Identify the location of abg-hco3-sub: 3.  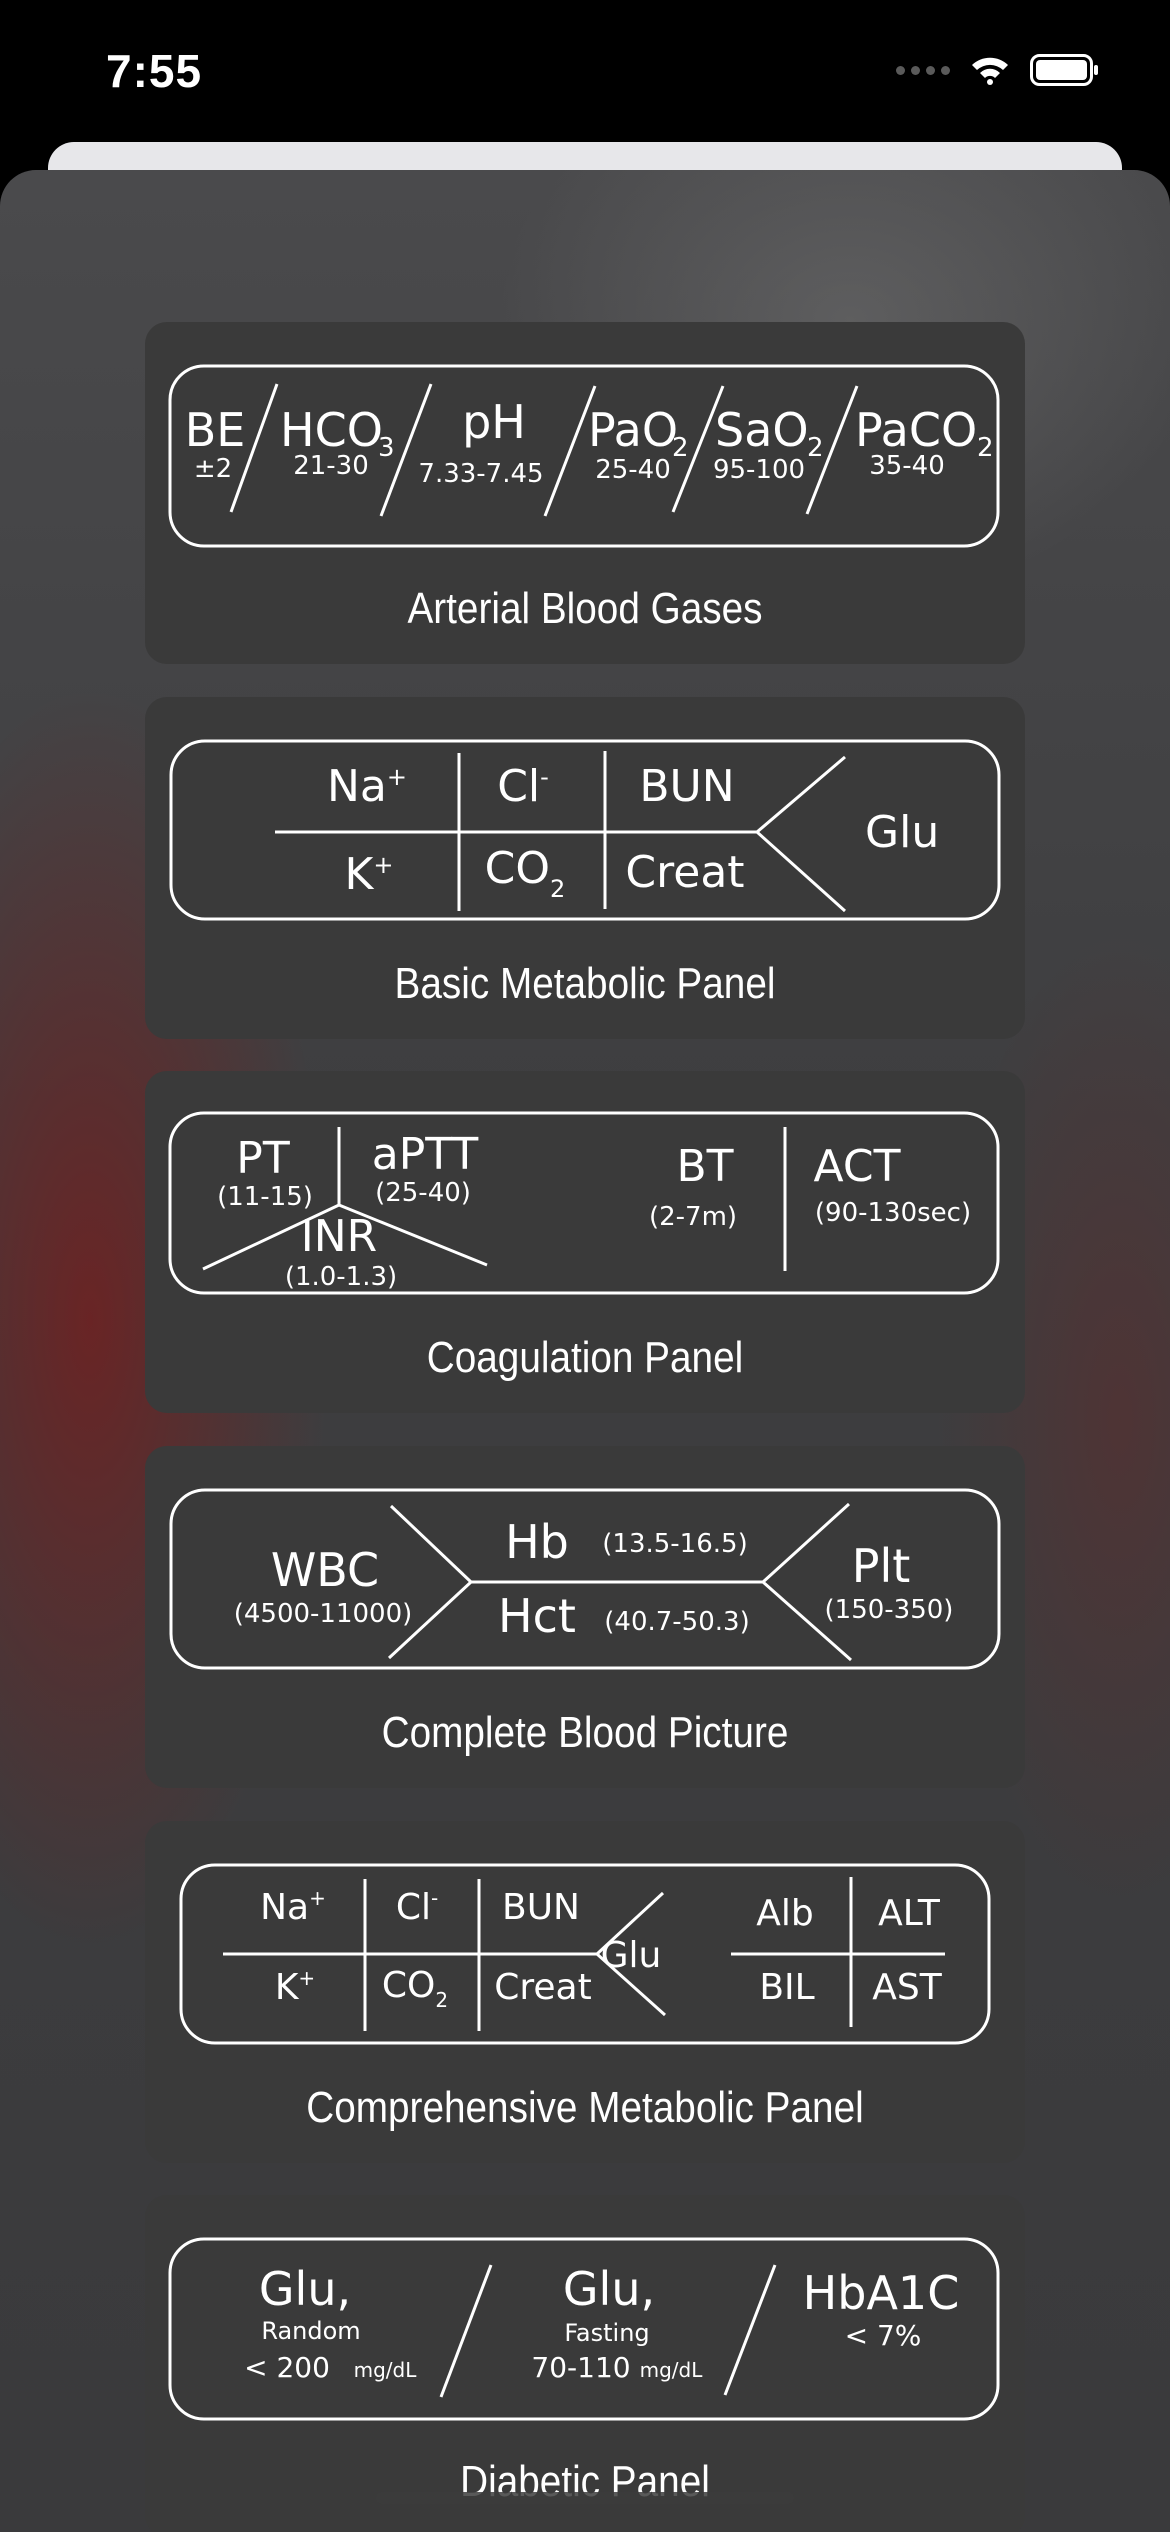
(386, 448).